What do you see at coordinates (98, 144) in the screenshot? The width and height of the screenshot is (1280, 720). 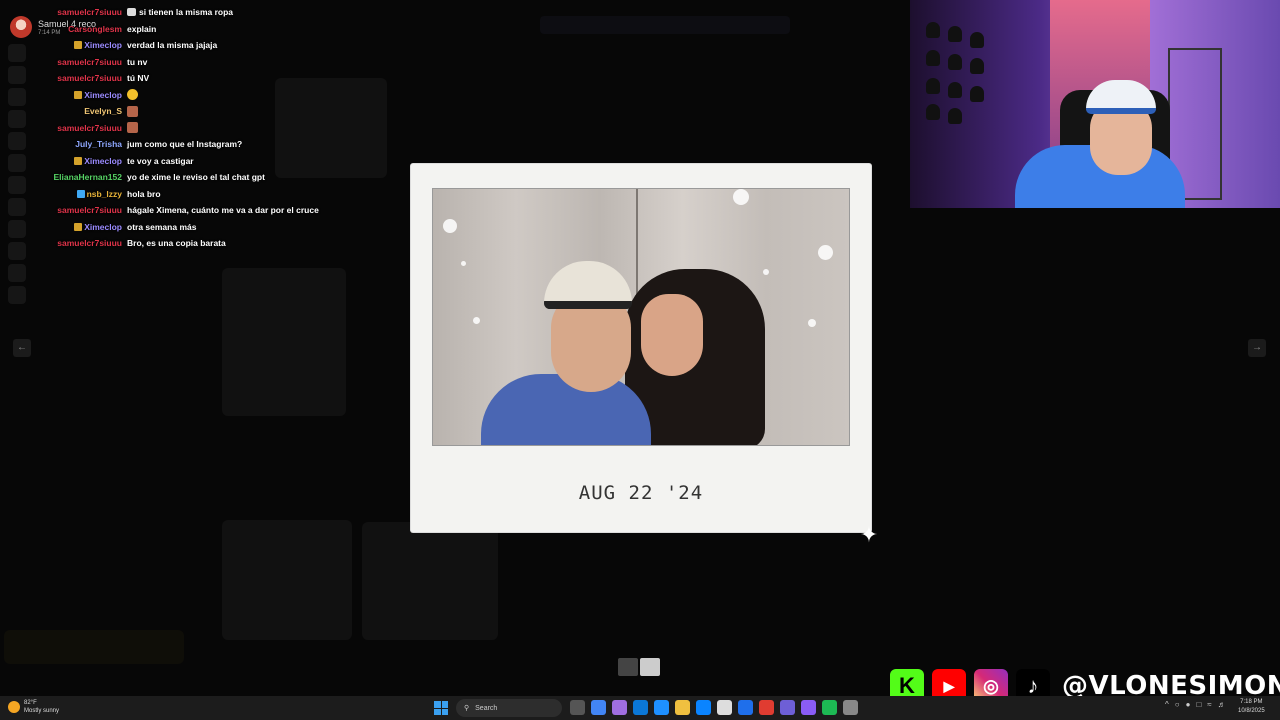 I see `username-text: July_Trisha` at bounding box center [98, 144].